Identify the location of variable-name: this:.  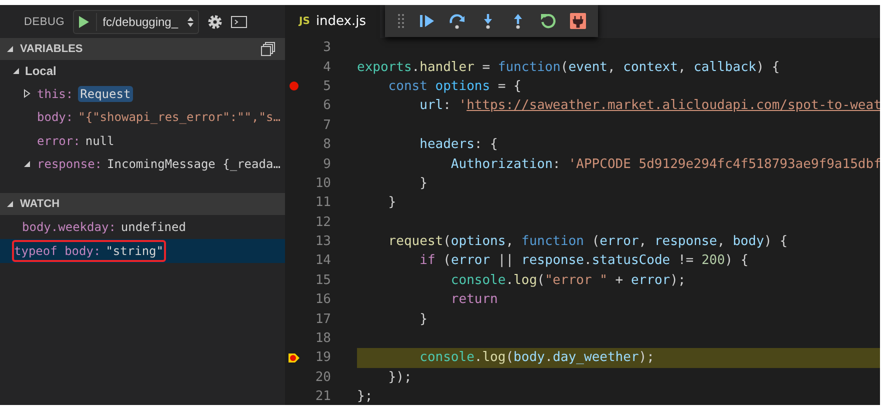
(55, 93).